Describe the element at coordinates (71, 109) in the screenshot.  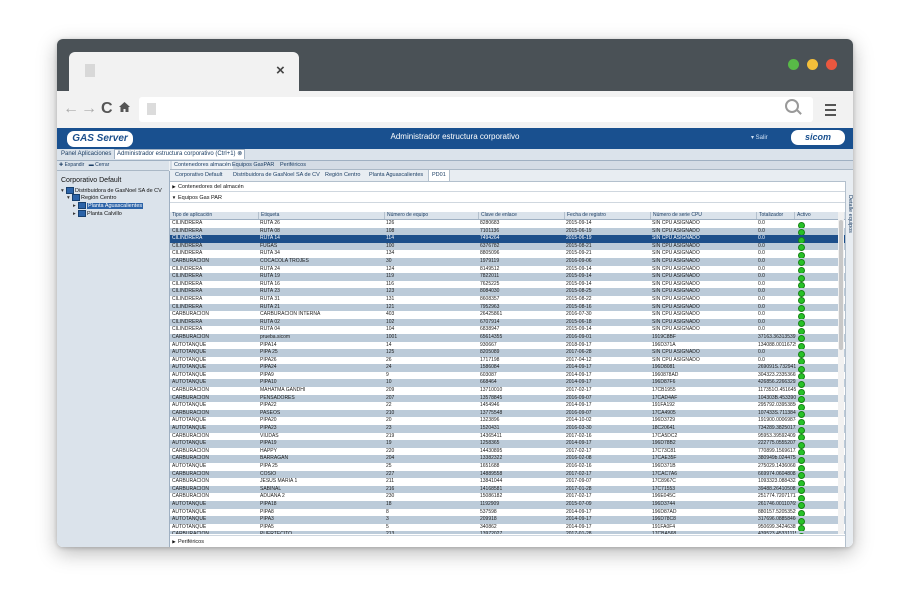
I see `back-icon: ←` at that location.